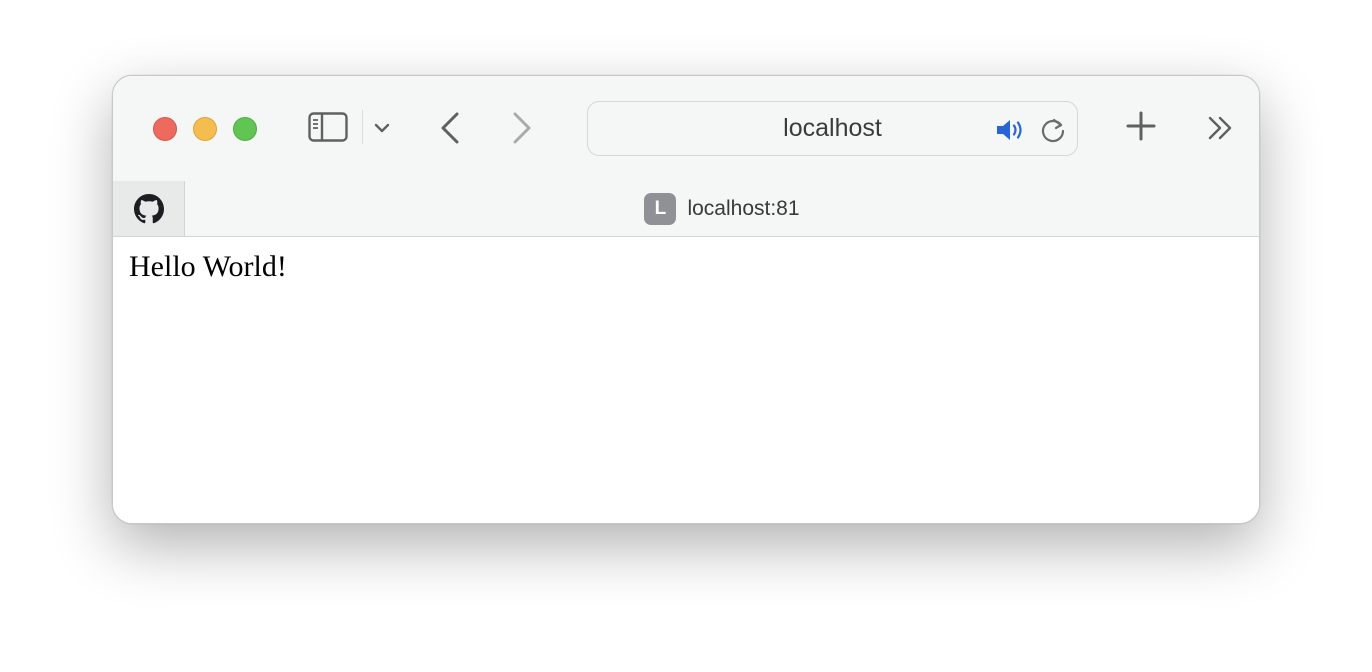 This screenshot has height=672, width=1372. Describe the element at coordinates (205, 129) in the screenshot. I see `minimize-window-button` at that location.